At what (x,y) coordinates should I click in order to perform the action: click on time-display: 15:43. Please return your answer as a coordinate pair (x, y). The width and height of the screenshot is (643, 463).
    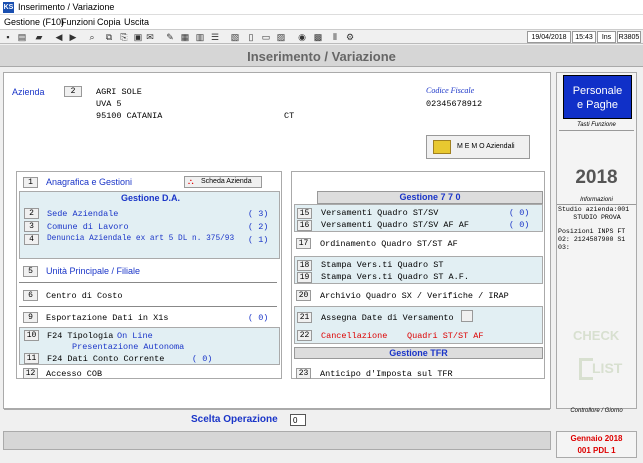
    Looking at the image, I should click on (584, 37).